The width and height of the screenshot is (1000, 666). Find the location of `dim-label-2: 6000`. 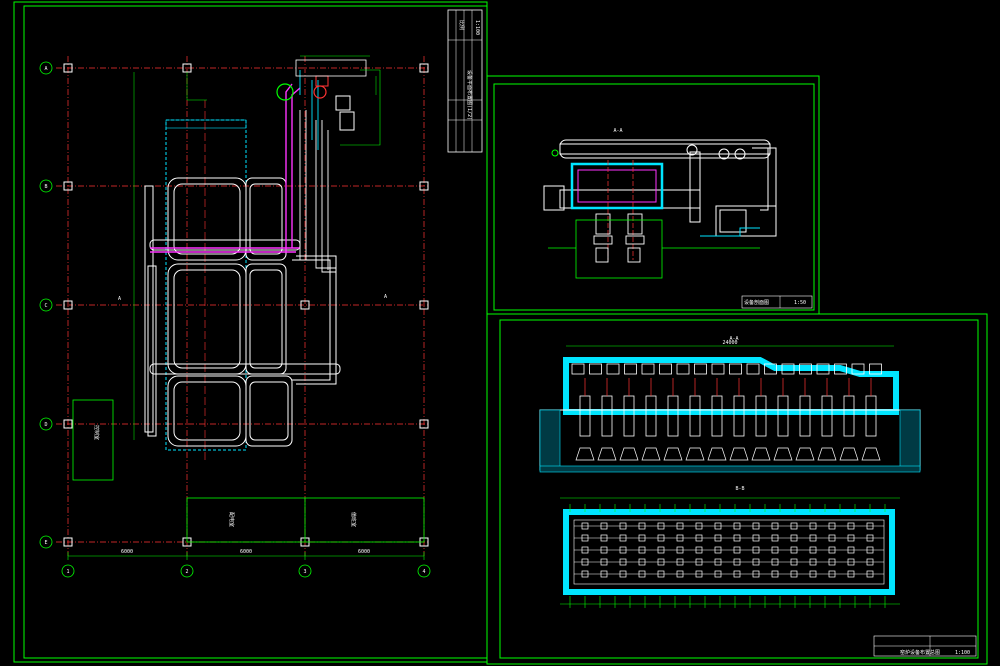

dim-label-2: 6000 is located at coordinates (246, 552).